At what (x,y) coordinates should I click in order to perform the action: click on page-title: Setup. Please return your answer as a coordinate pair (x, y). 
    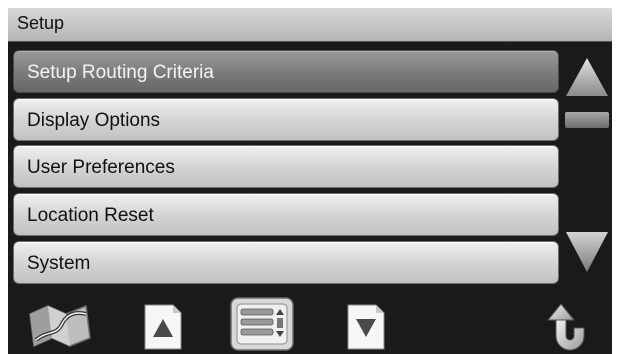
    Looking at the image, I should click on (41, 23).